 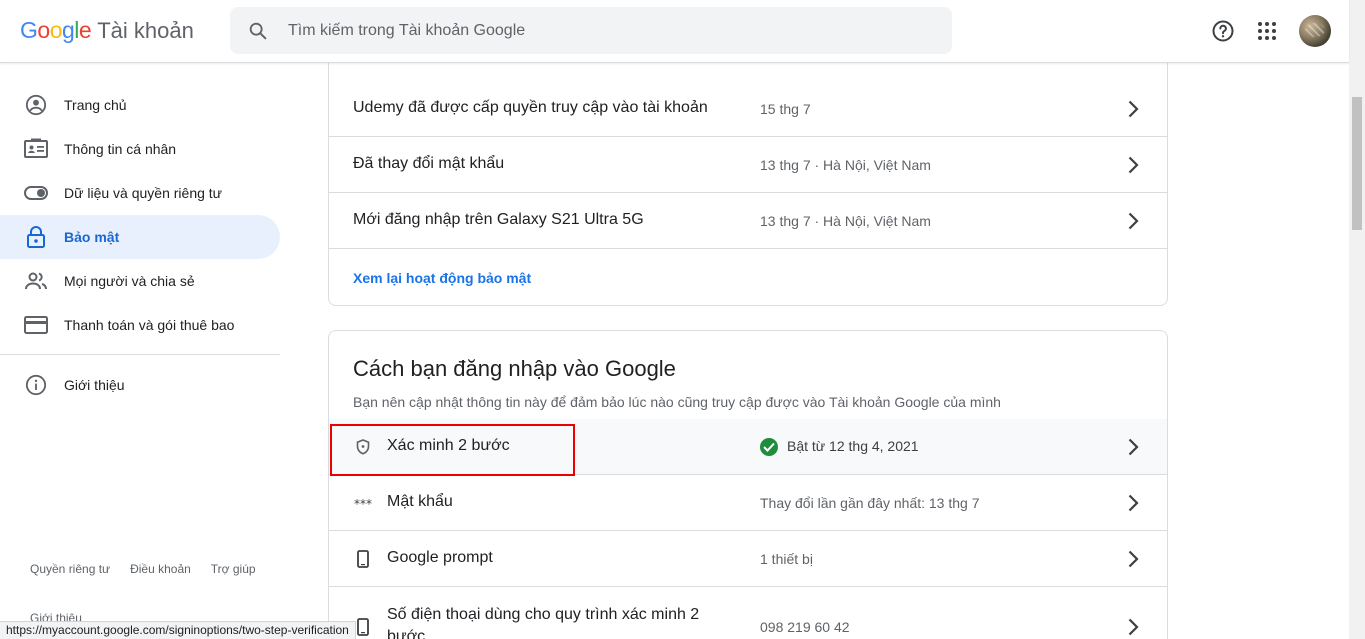 What do you see at coordinates (1267, 31) in the screenshot?
I see `apps-grid-icon` at bounding box center [1267, 31].